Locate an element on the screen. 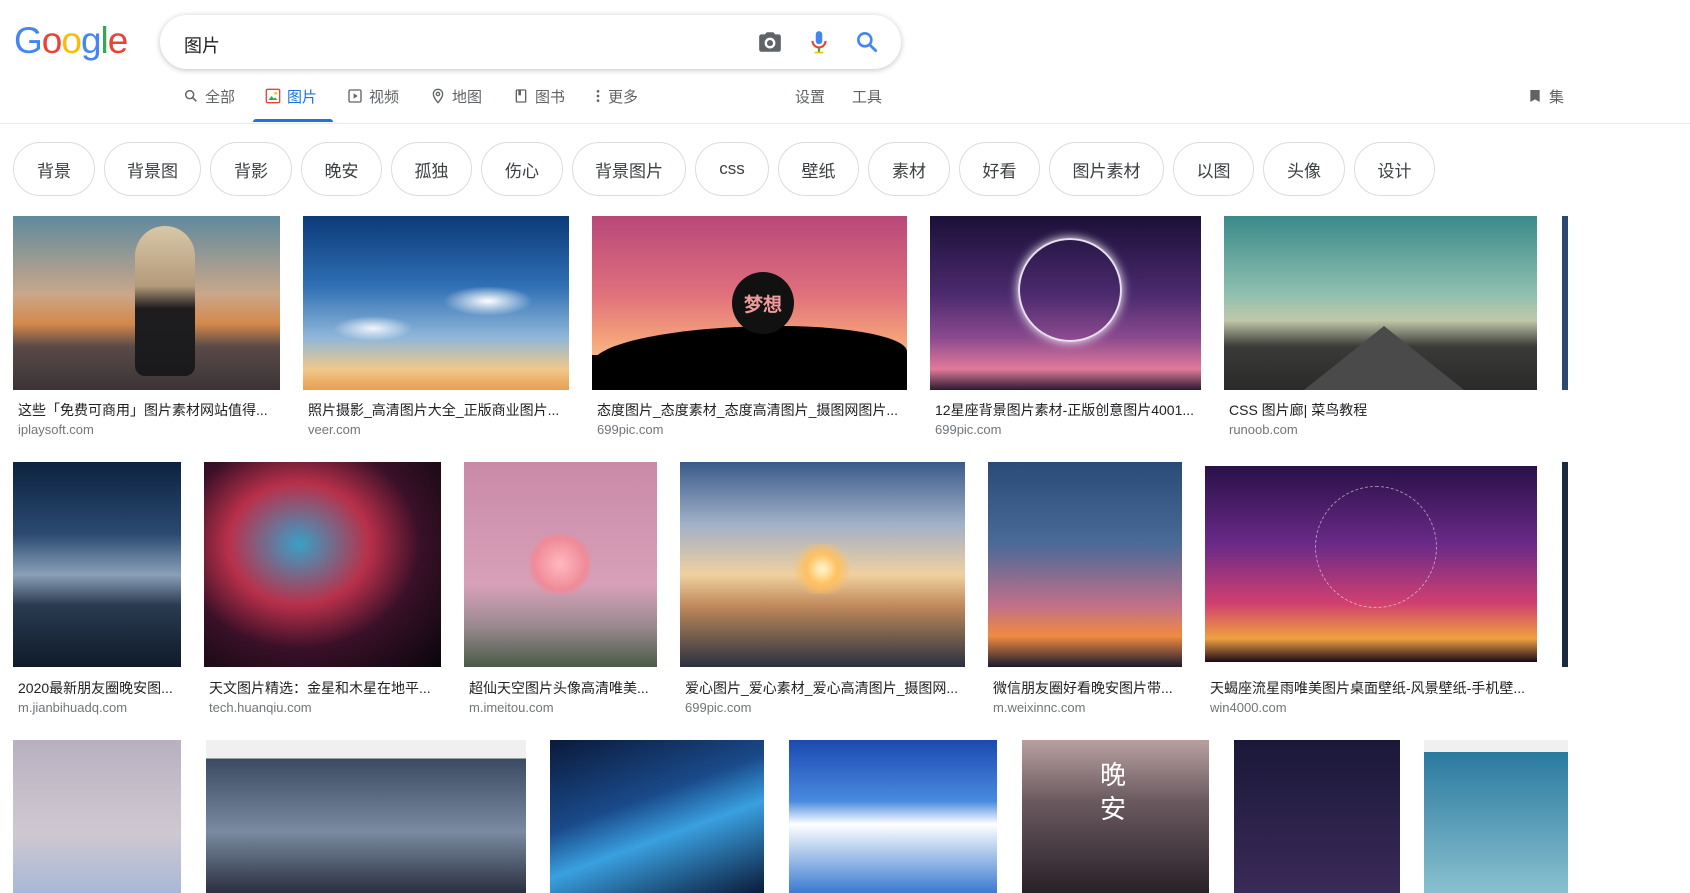 The height and width of the screenshot is (893, 1690). result-source: tech.huanqiu.com is located at coordinates (260, 707).